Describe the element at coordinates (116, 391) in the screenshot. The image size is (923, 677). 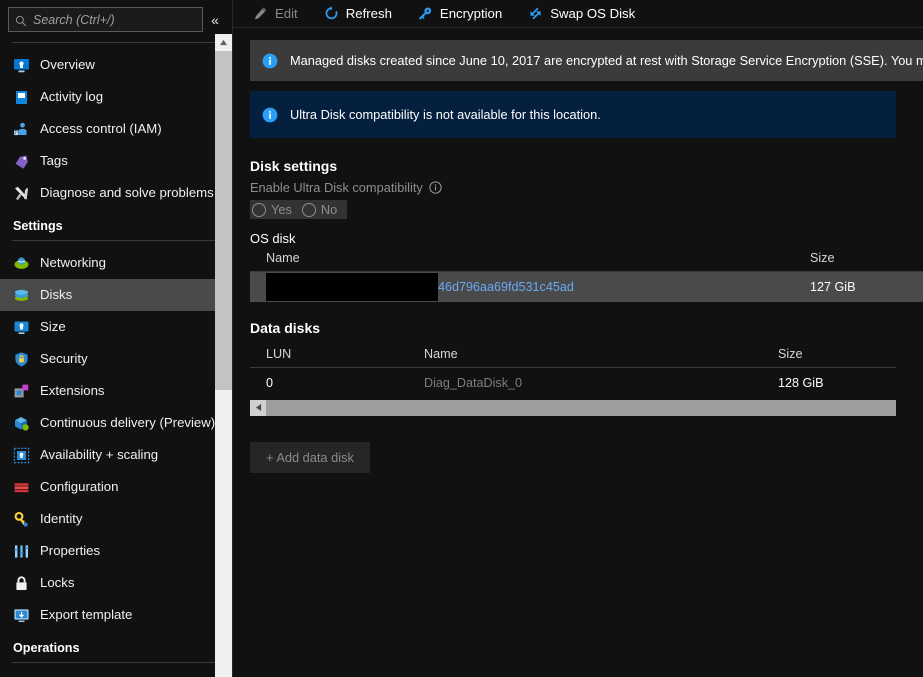
I see `sidebar-item-extensions: Extensions` at that location.